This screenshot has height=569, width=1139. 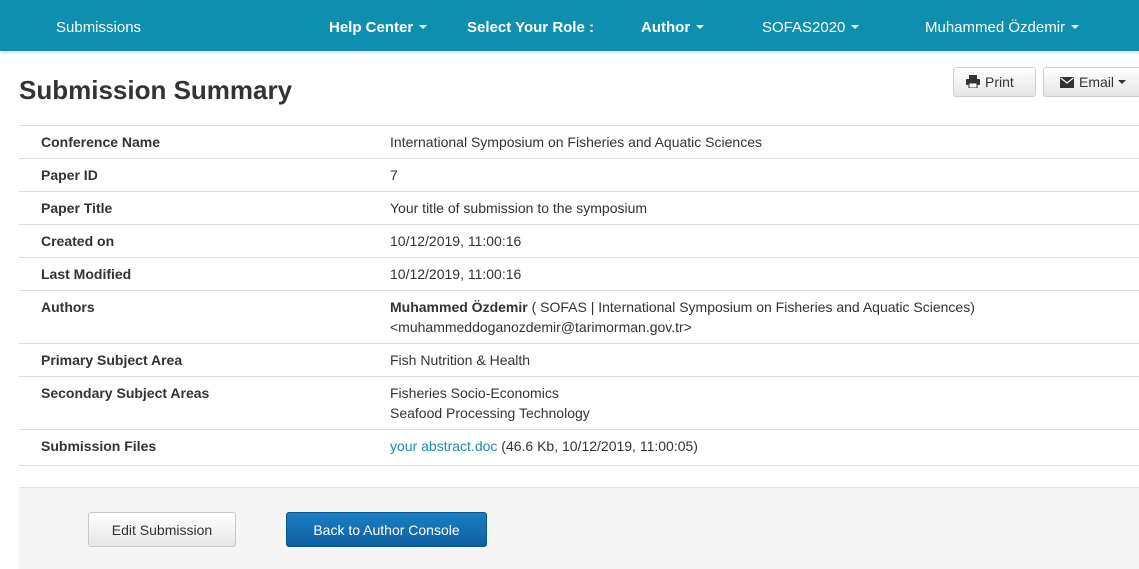 I want to click on nav-help-center-label: Help Center, so click(x=371, y=27).